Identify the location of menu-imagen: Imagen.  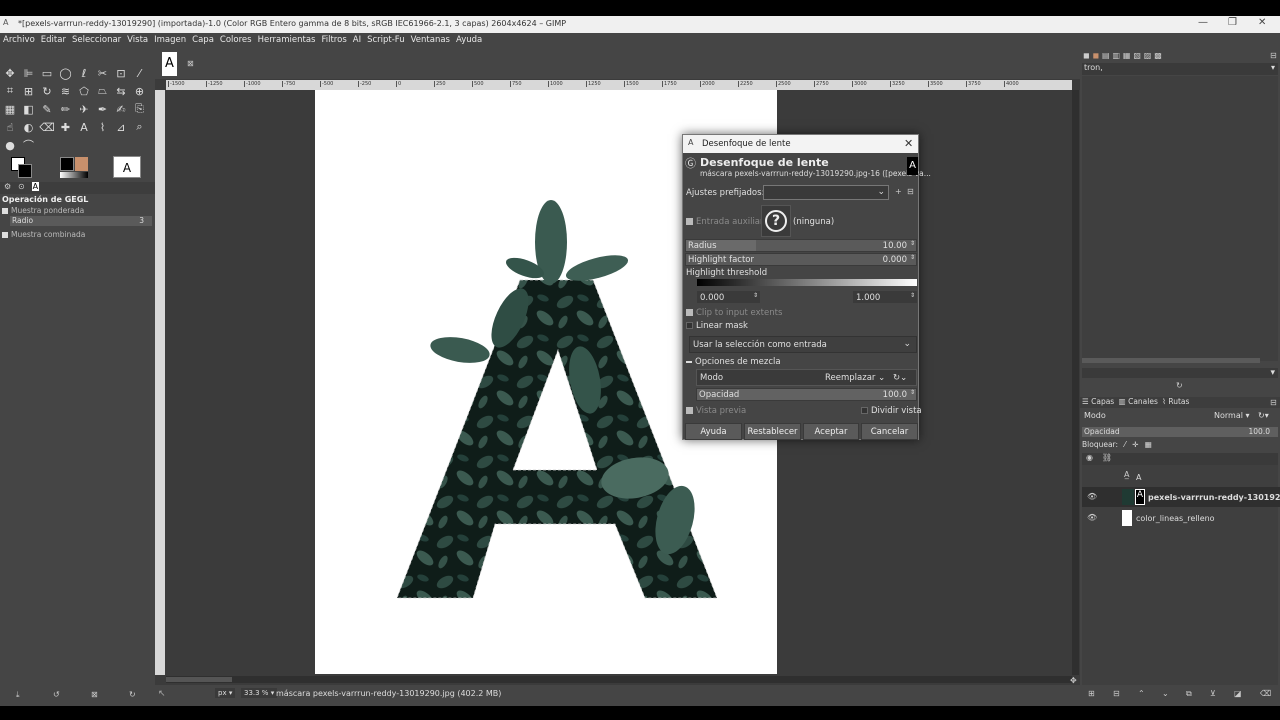
(170, 40).